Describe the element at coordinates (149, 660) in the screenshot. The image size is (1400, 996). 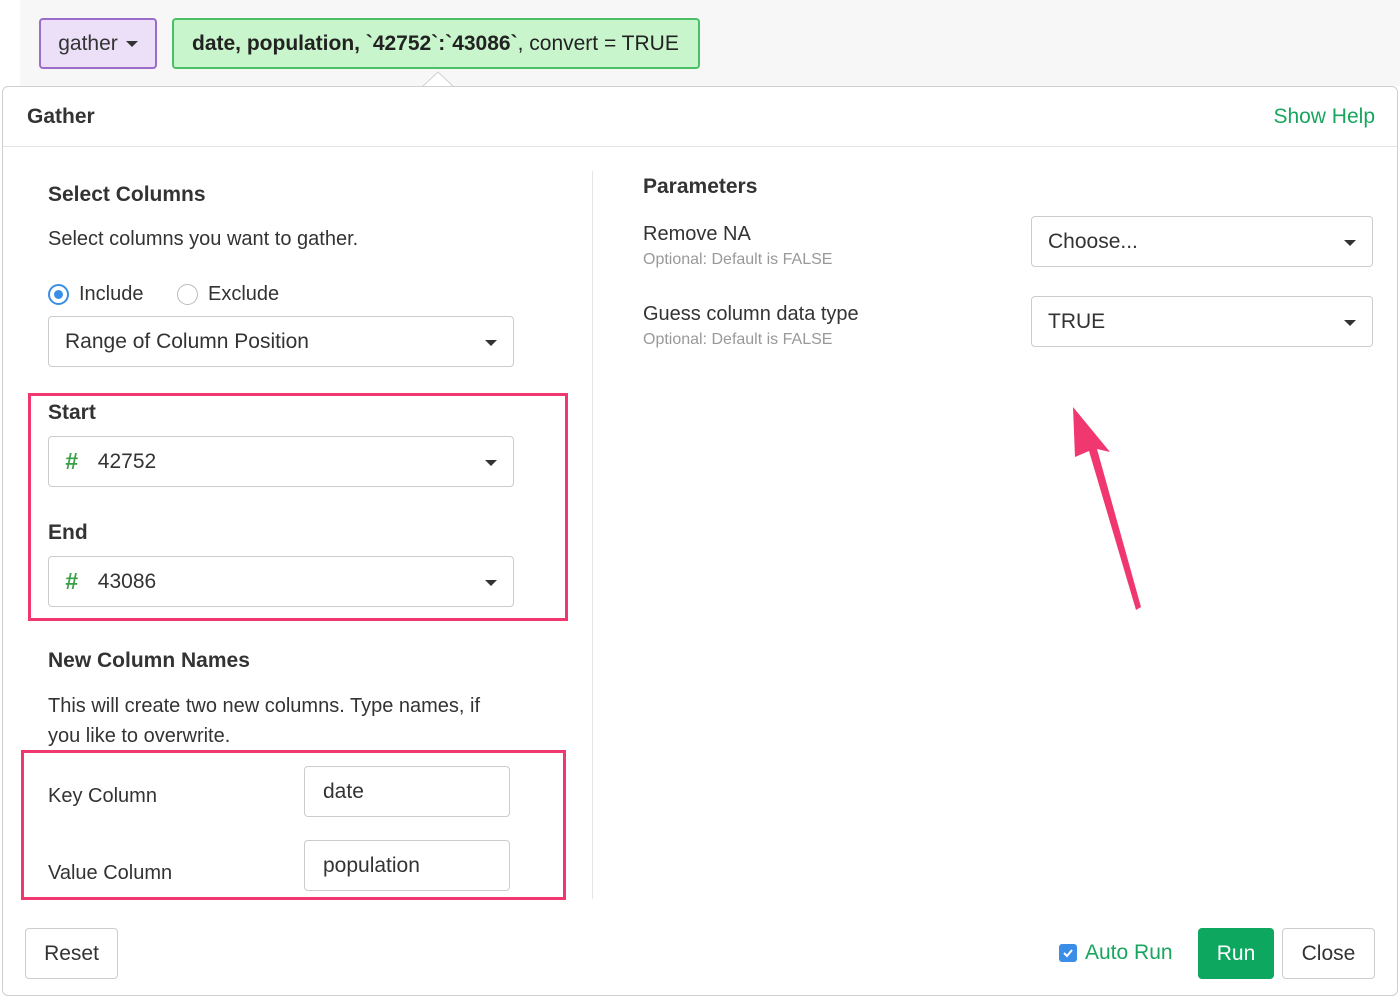
I see `new-column-names-heading: New Column Names` at that location.